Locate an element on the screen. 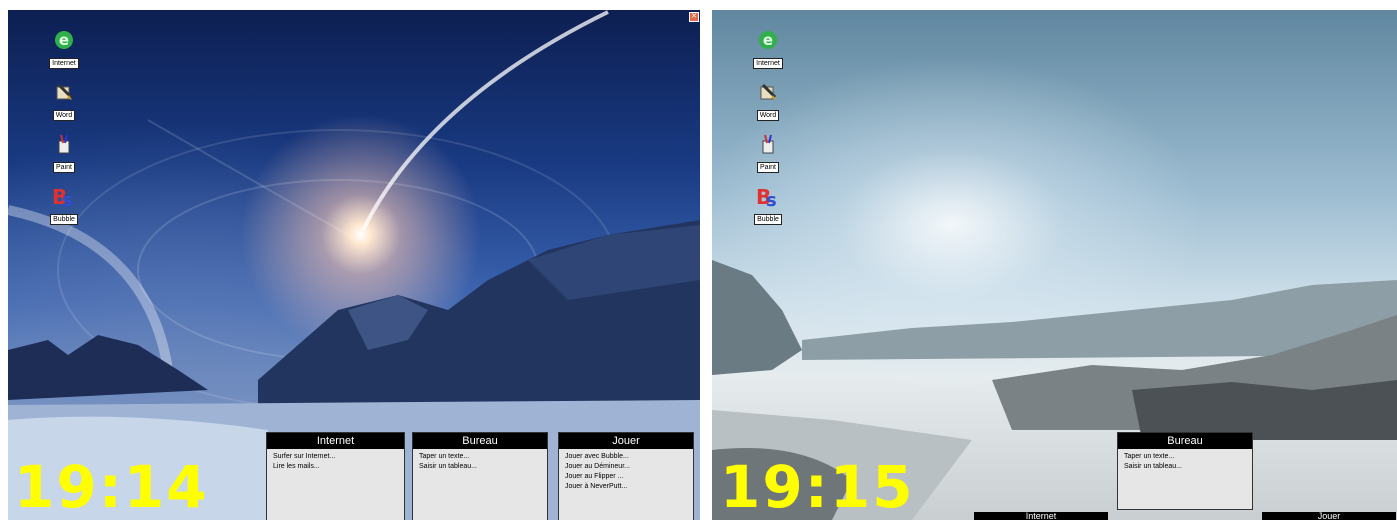  menu-header: Jouer is located at coordinates (626, 441).